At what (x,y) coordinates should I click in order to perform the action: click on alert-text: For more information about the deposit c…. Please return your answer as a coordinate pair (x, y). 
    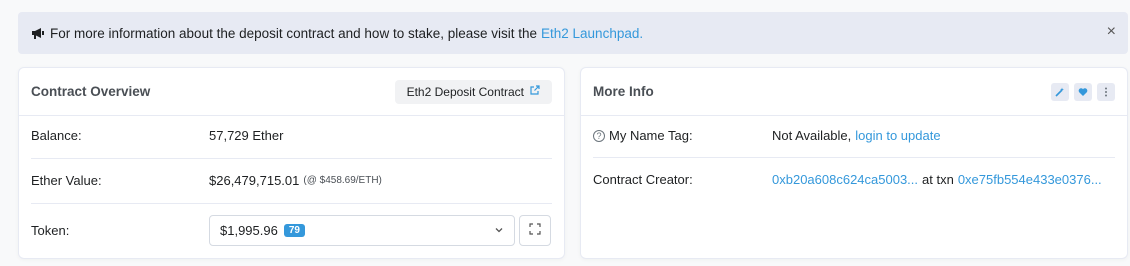
    Looking at the image, I should click on (294, 33).